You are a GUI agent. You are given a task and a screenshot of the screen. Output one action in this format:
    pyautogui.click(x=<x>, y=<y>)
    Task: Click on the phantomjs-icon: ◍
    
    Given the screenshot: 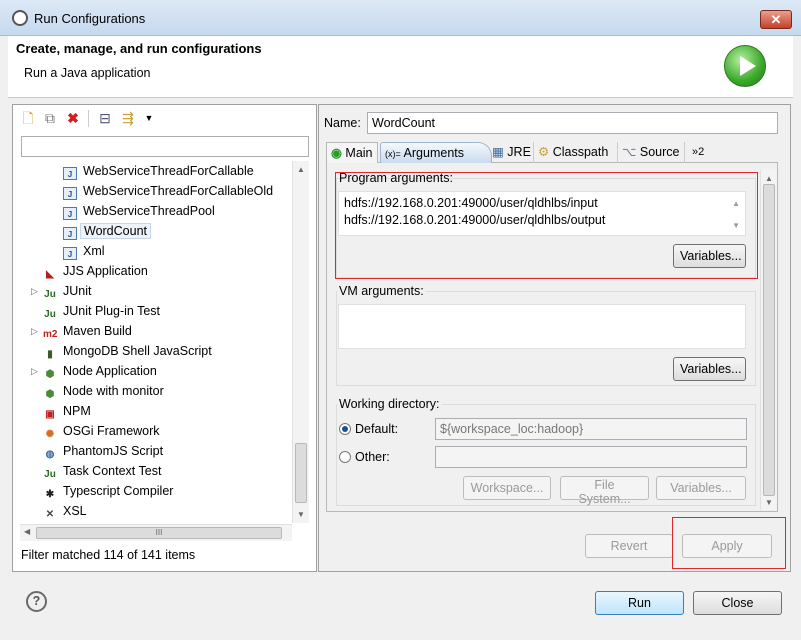 What is the action you would take?
    pyautogui.click(x=50, y=454)
    